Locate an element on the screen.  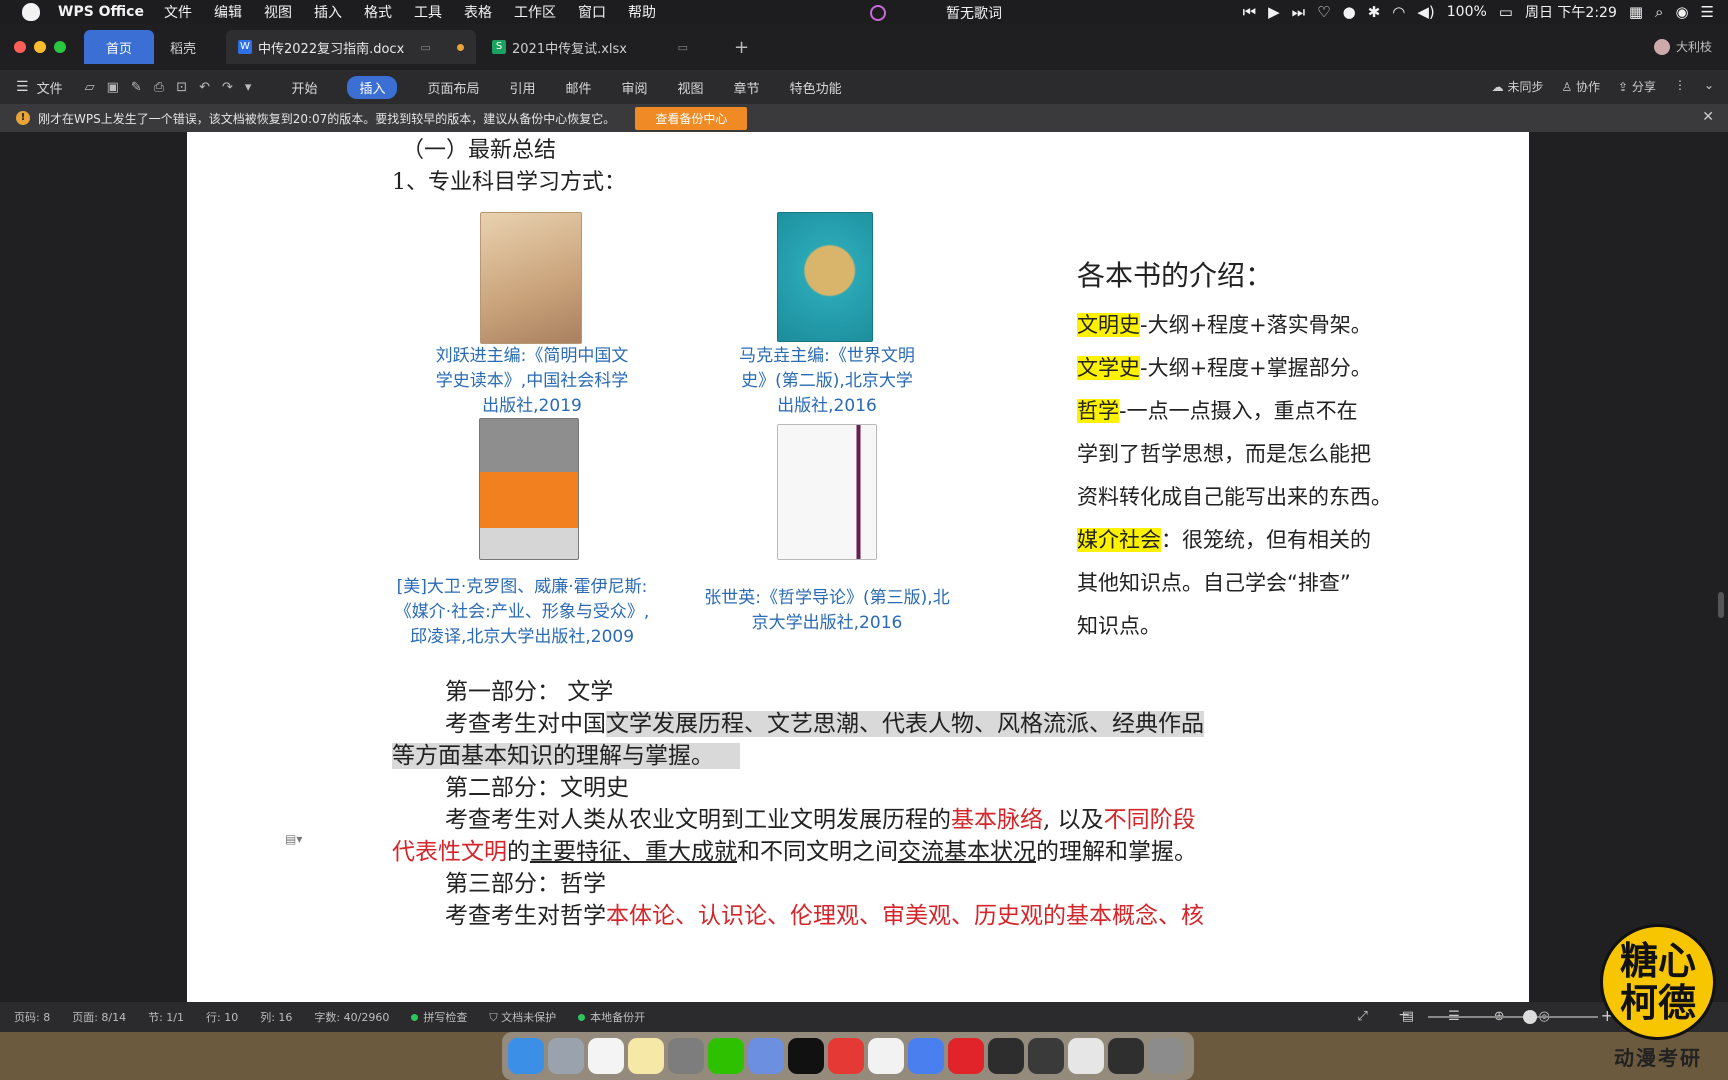
tab-xls: S 2021中传复试.xlsx ▭ is located at coordinates (595, 47).